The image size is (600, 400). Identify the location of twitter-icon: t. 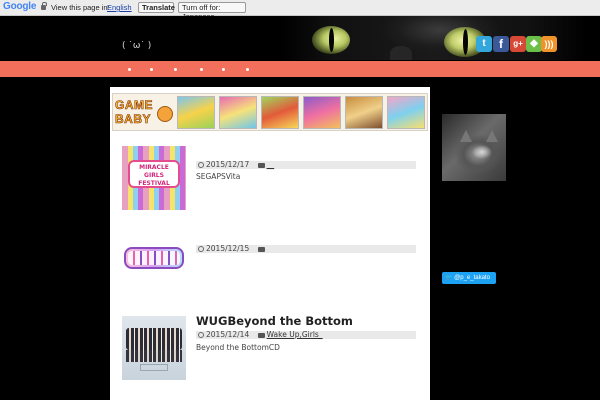
(484, 44).